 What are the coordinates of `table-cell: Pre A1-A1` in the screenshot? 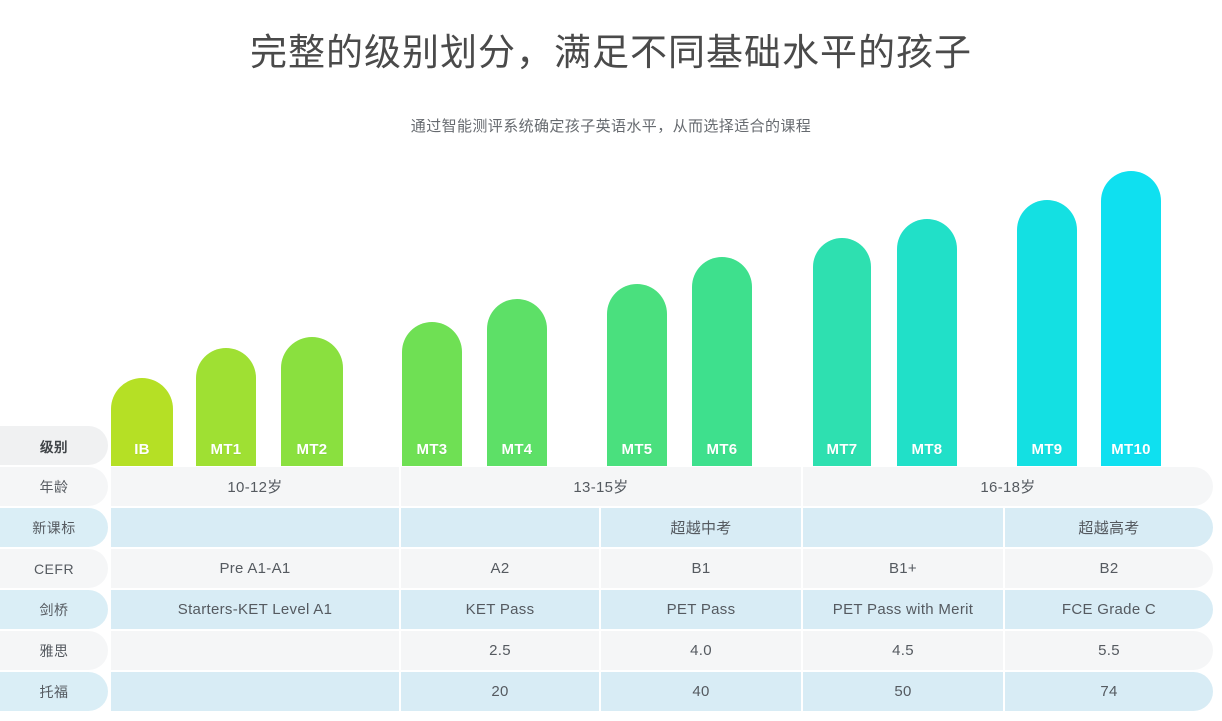 It's located at (255, 568).